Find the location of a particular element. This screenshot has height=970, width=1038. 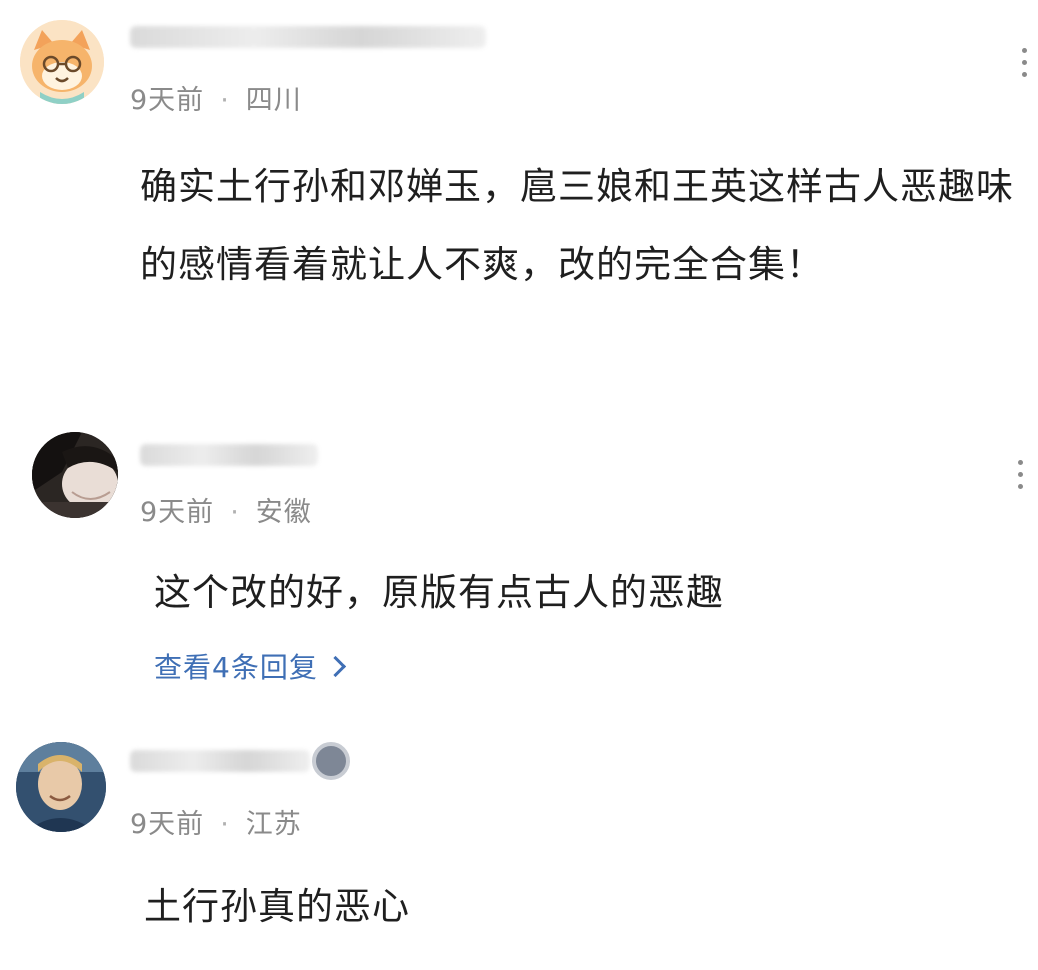

comment-meta: 9天前 · 安徽 is located at coordinates (226, 509).